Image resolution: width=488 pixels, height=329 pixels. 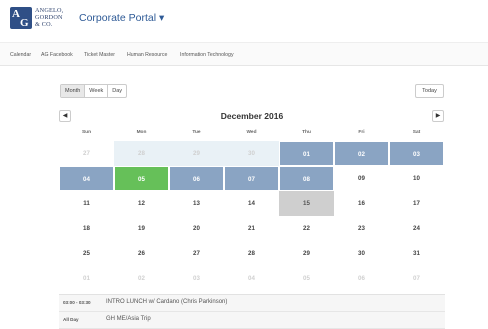 What do you see at coordinates (252, 116) in the screenshot?
I see `month-title: December 2016` at bounding box center [252, 116].